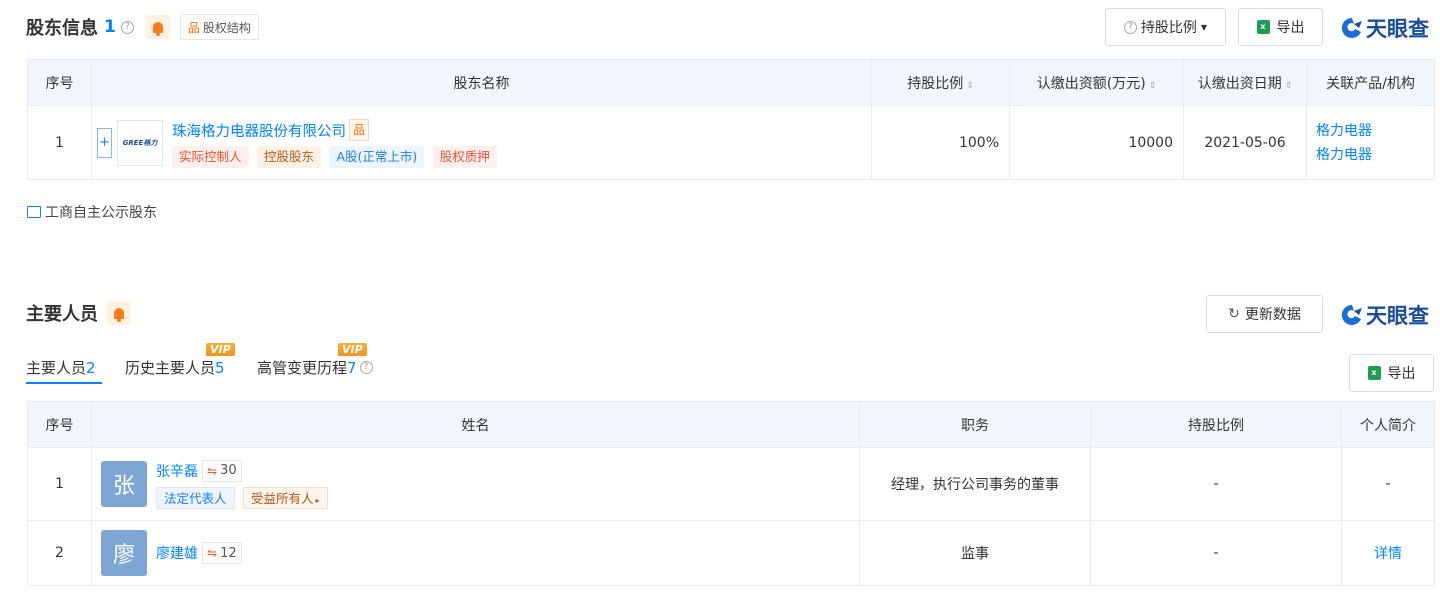 This screenshot has width=1440, height=616. I want to click on tab-count: 2, so click(91, 368).